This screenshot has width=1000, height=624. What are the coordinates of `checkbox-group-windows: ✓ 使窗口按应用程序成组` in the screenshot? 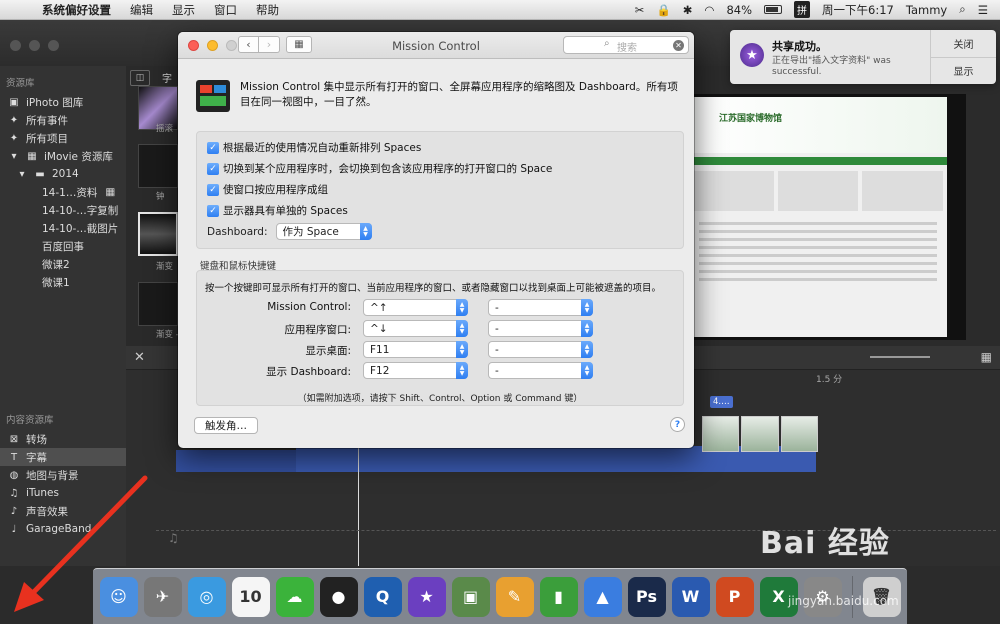 It's located at (267, 189).